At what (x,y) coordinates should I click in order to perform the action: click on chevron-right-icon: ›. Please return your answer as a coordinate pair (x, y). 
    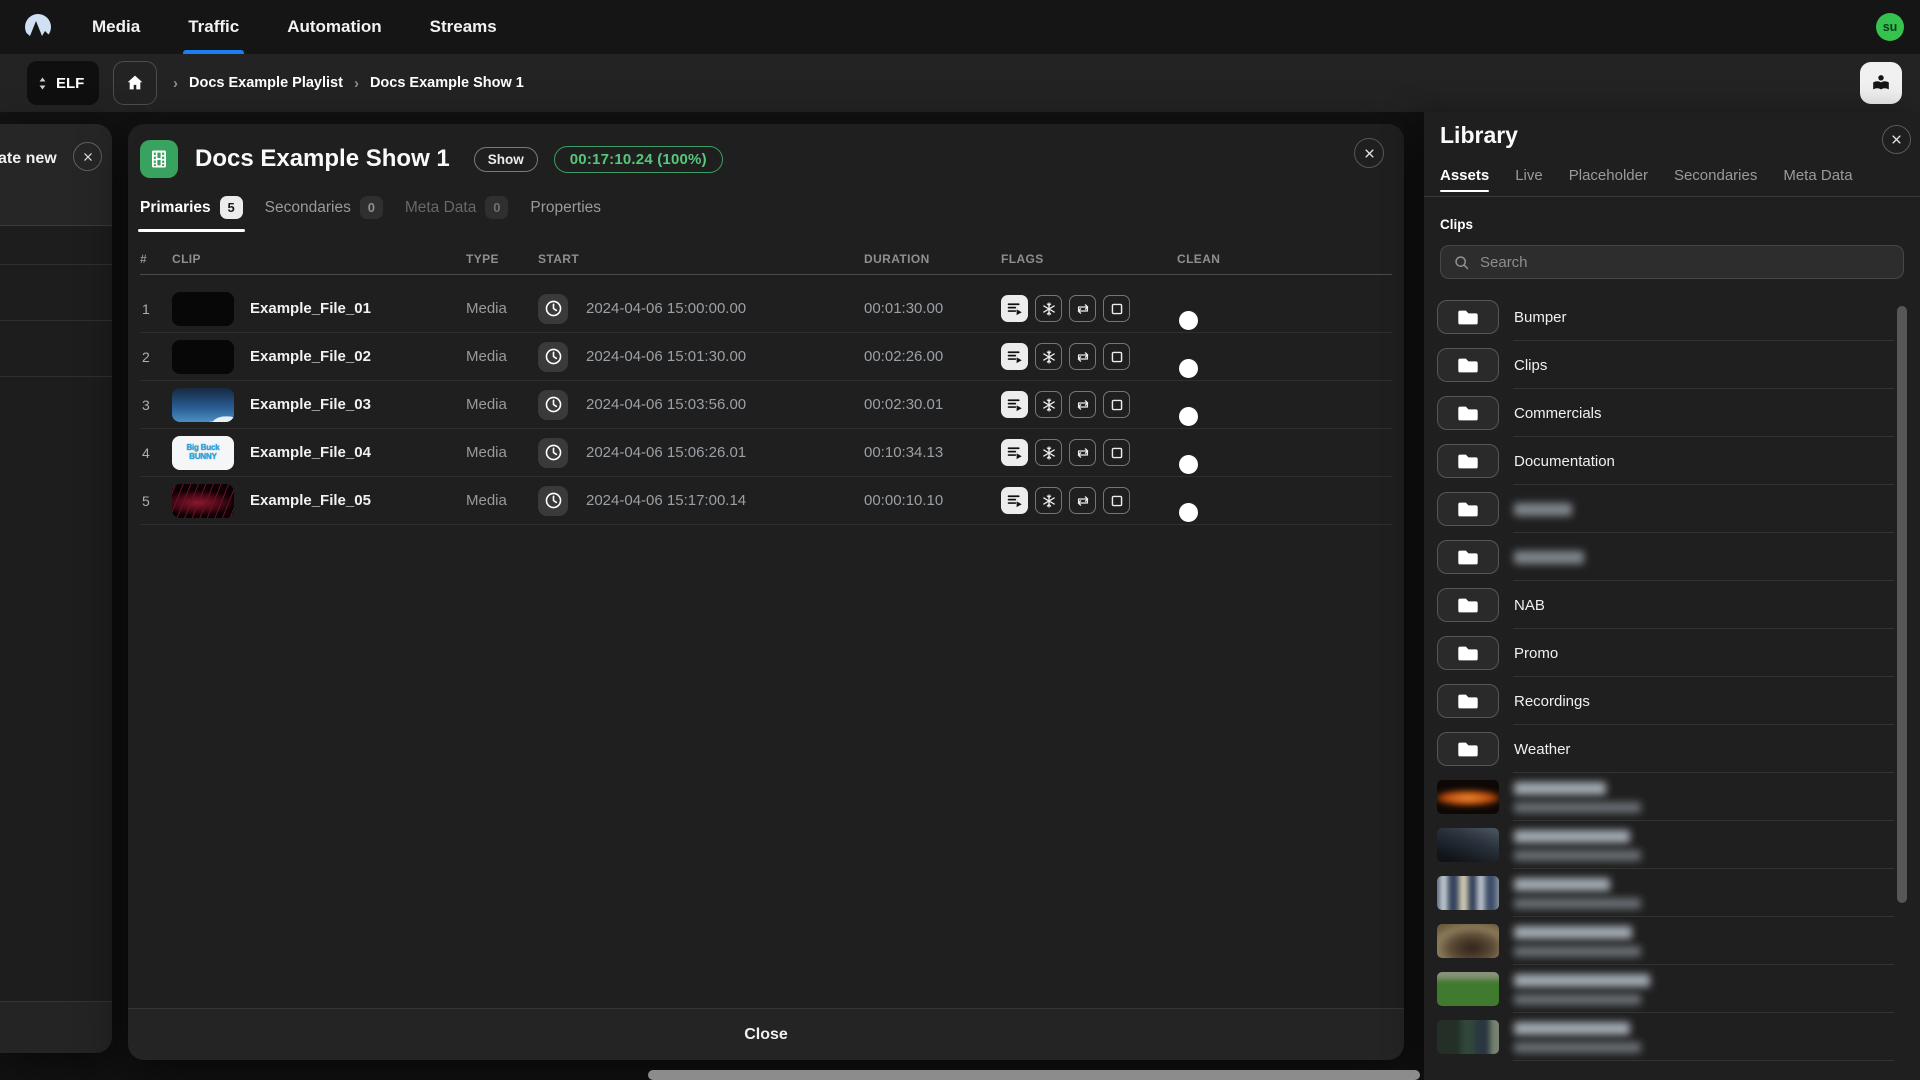
    Looking at the image, I should click on (175, 83).